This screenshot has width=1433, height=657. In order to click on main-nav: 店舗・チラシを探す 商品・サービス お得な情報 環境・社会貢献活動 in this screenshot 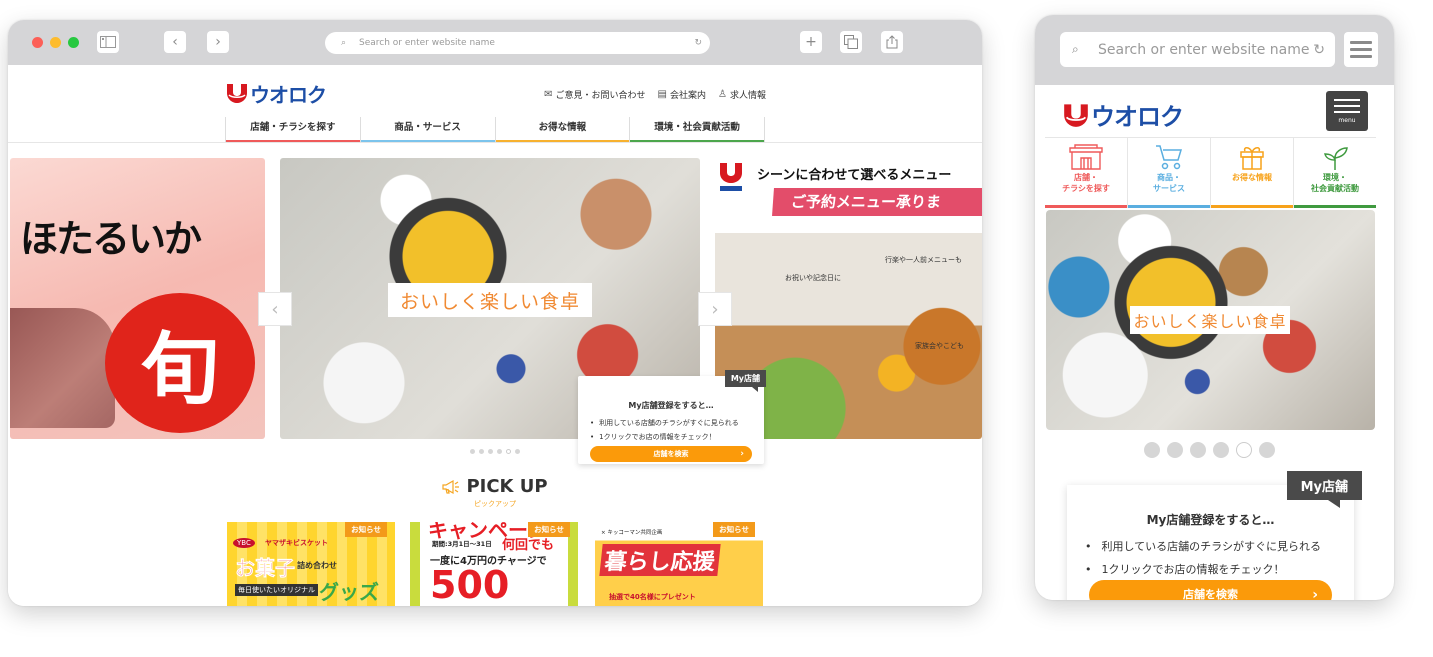, I will do `click(495, 130)`.